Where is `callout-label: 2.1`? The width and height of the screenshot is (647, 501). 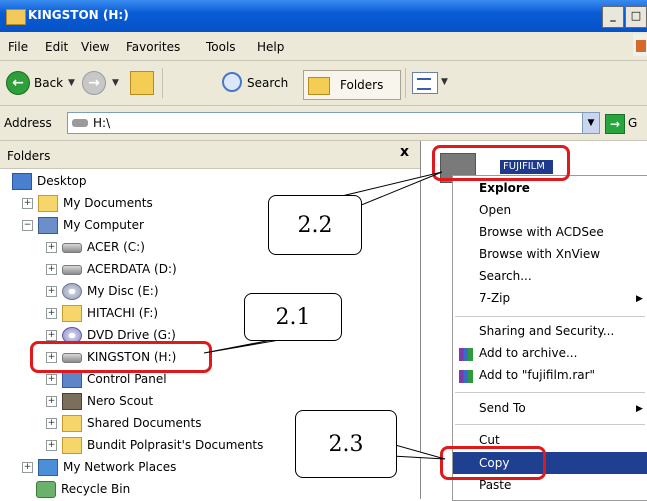
callout-label: 2.1 is located at coordinates (293, 317).